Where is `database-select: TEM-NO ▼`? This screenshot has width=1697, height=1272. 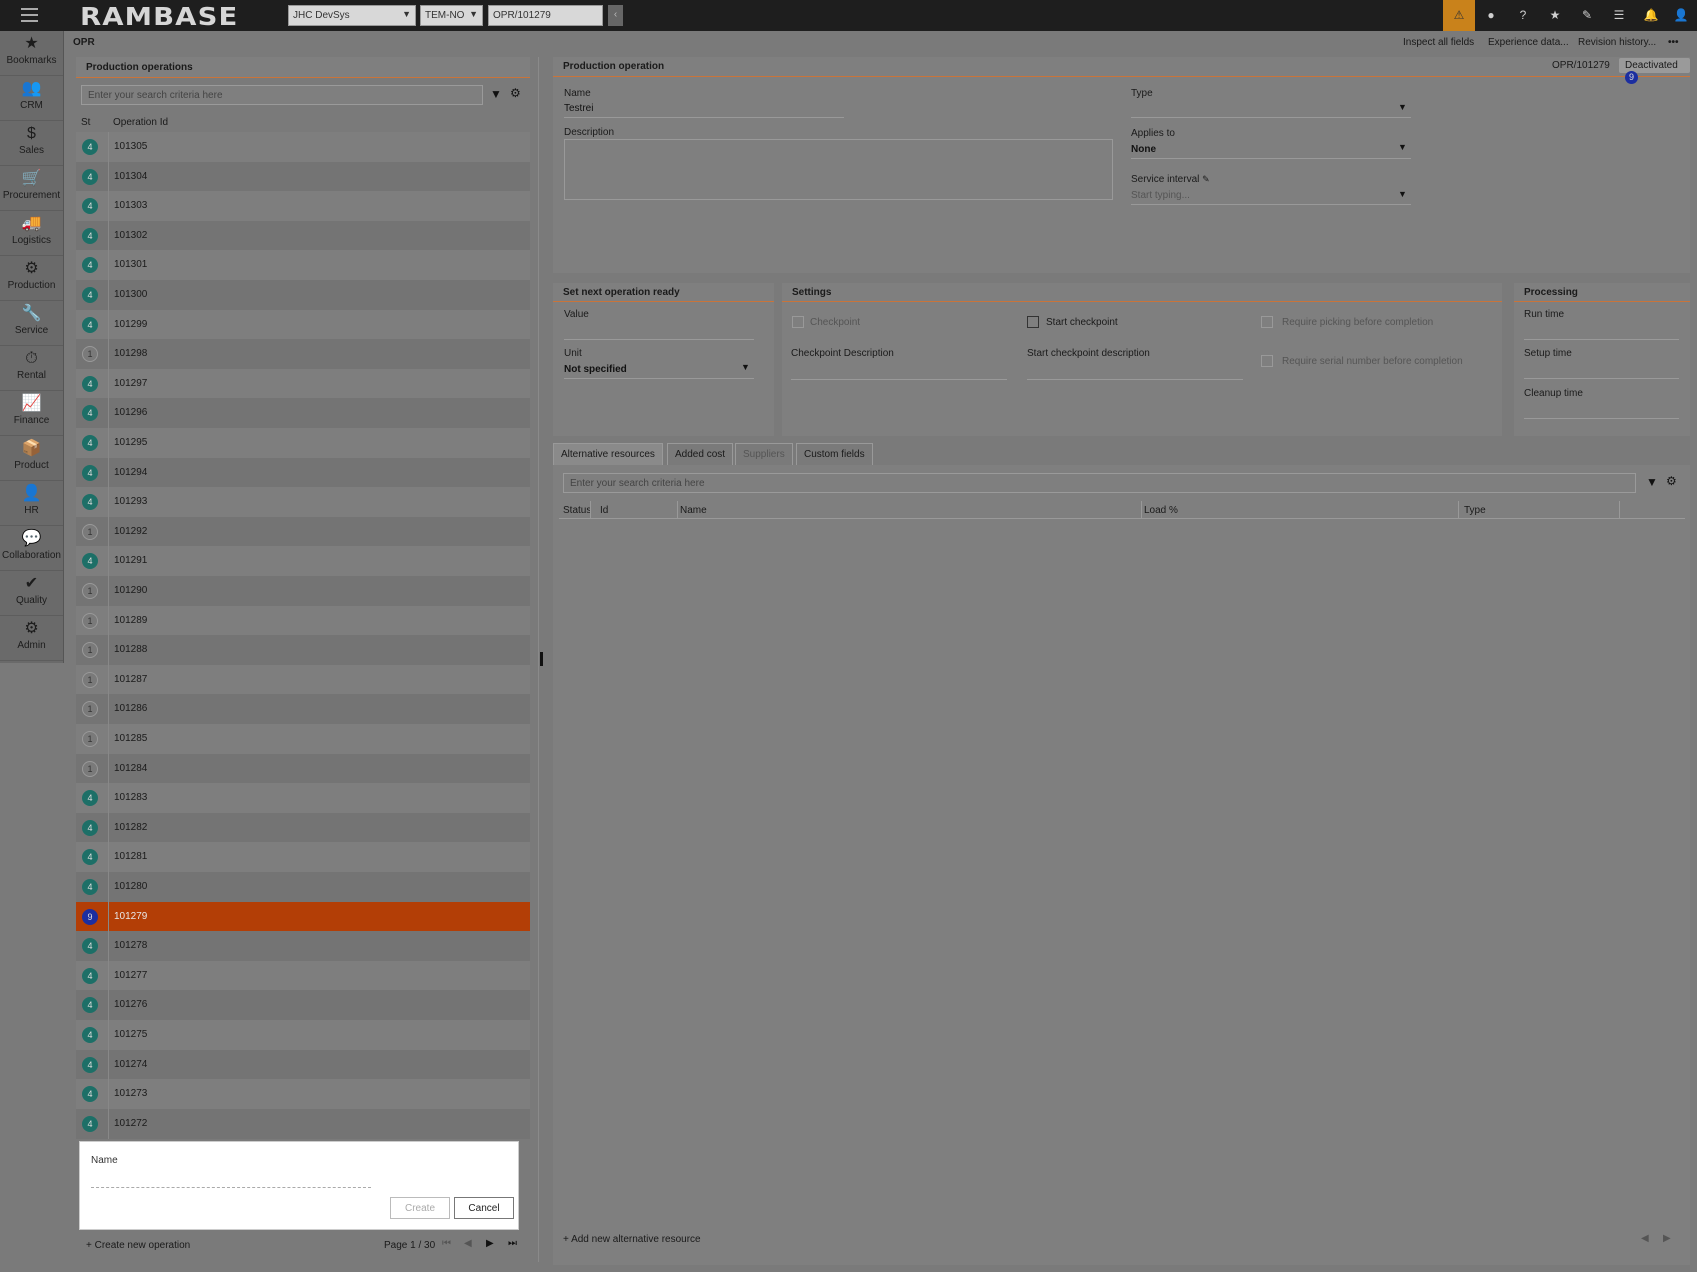 database-select: TEM-NO ▼ is located at coordinates (451, 15).